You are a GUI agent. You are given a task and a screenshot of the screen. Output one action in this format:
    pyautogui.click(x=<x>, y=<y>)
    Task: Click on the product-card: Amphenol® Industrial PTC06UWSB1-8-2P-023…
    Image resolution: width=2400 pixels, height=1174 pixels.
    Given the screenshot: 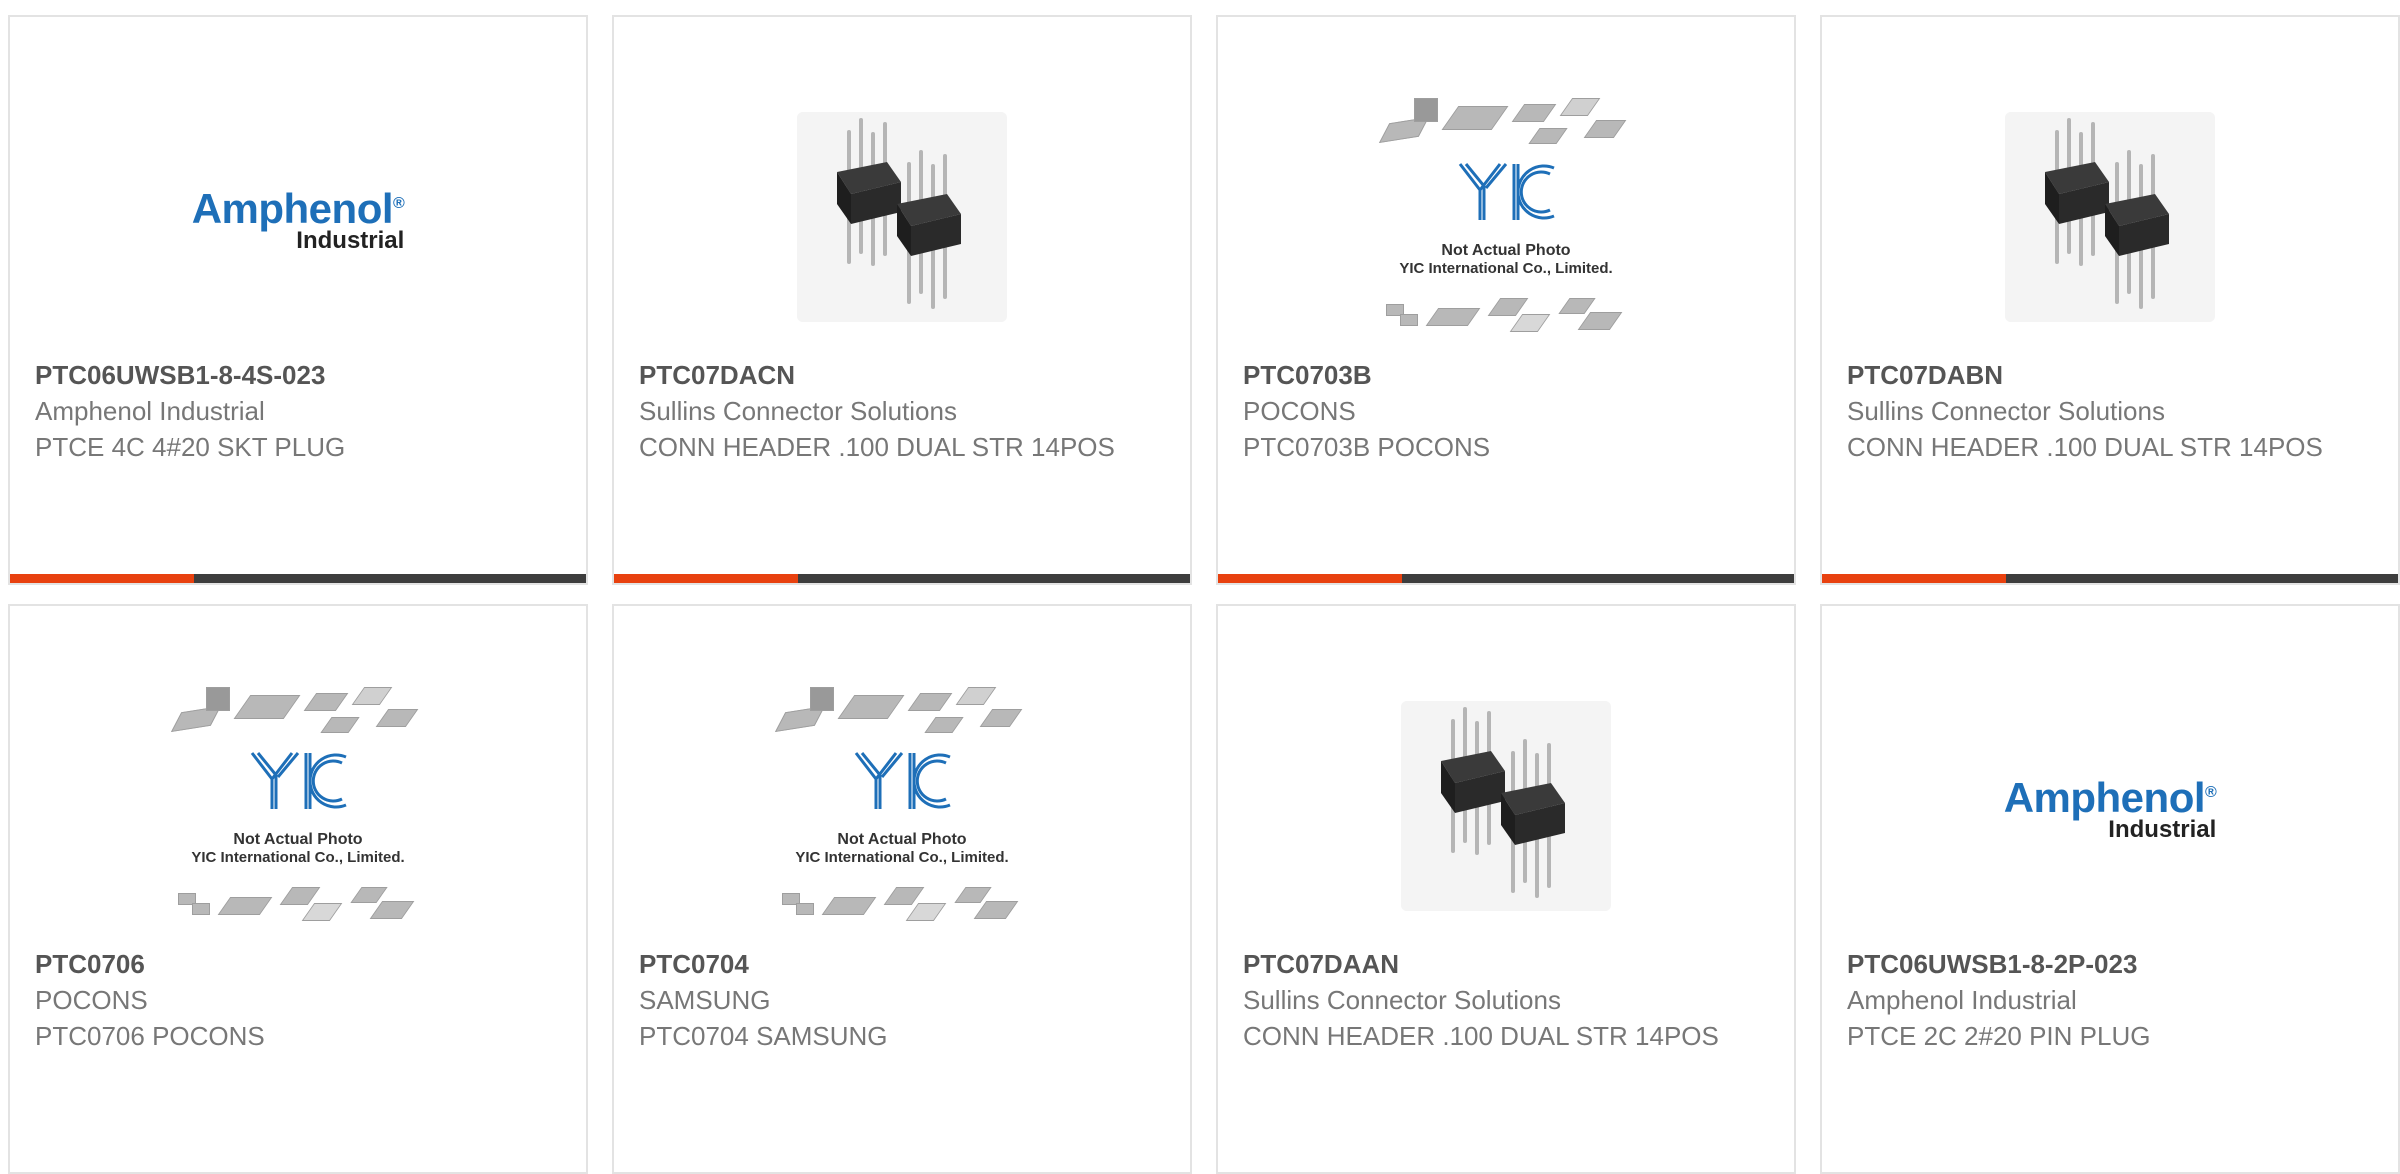 What is the action you would take?
    pyautogui.click(x=2110, y=889)
    